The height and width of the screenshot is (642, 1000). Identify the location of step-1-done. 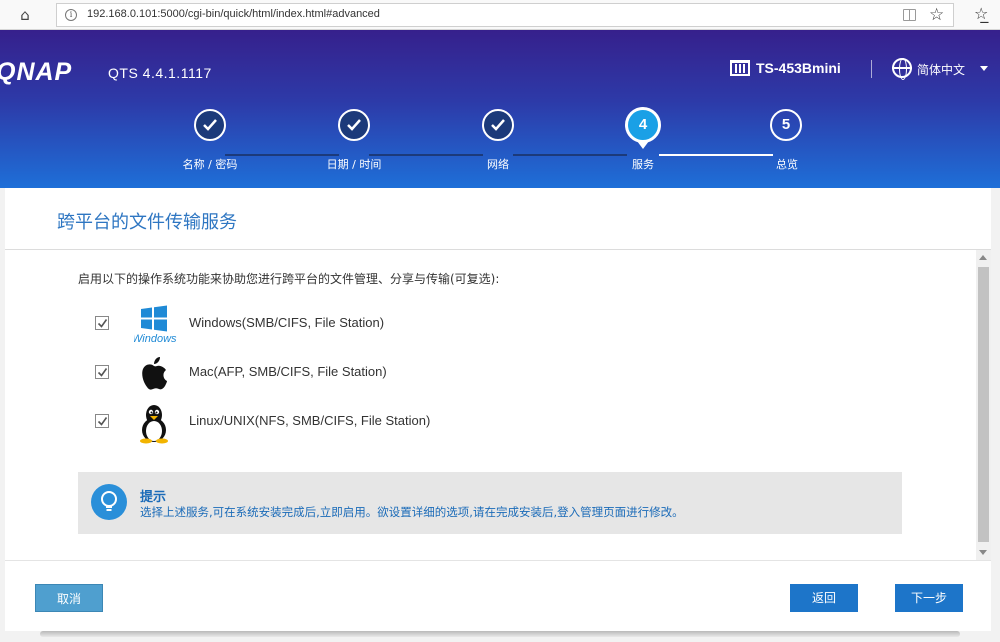
(210, 125).